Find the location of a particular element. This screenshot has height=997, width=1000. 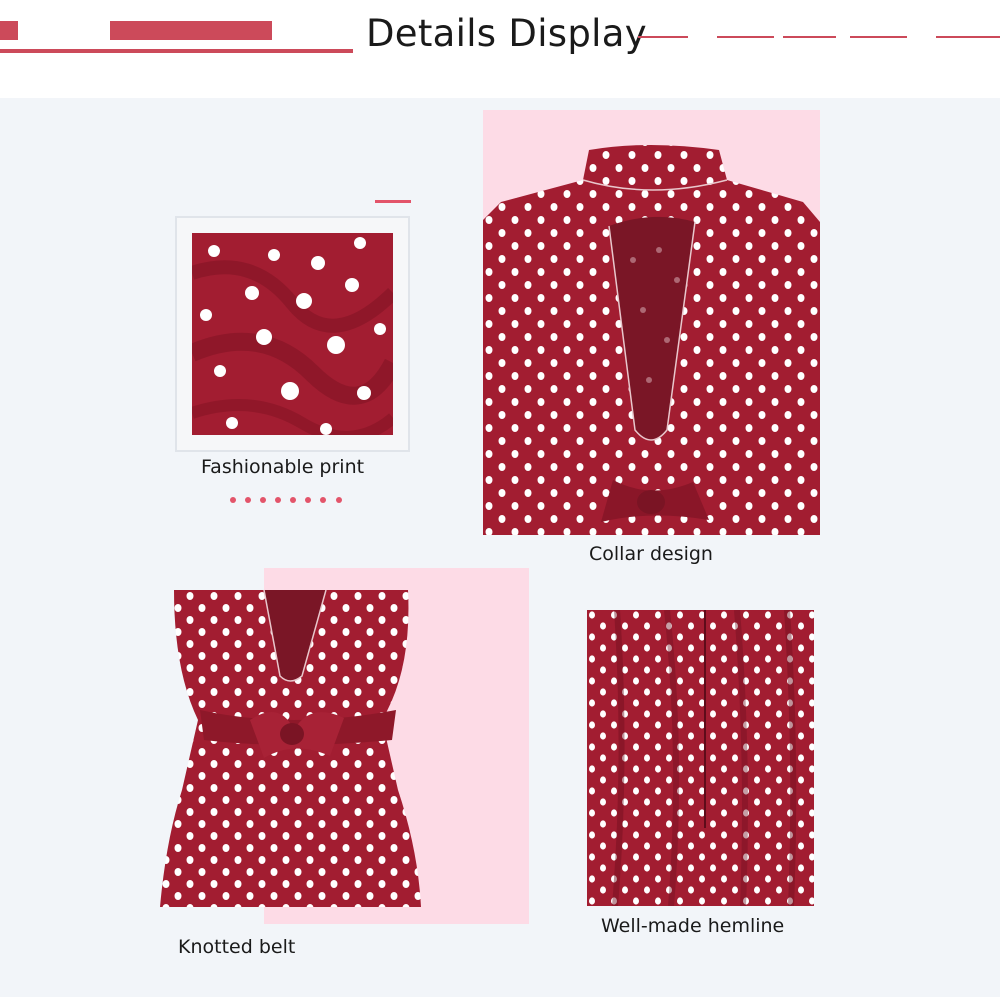

caption-print: Fashionable print is located at coordinates (283, 467).